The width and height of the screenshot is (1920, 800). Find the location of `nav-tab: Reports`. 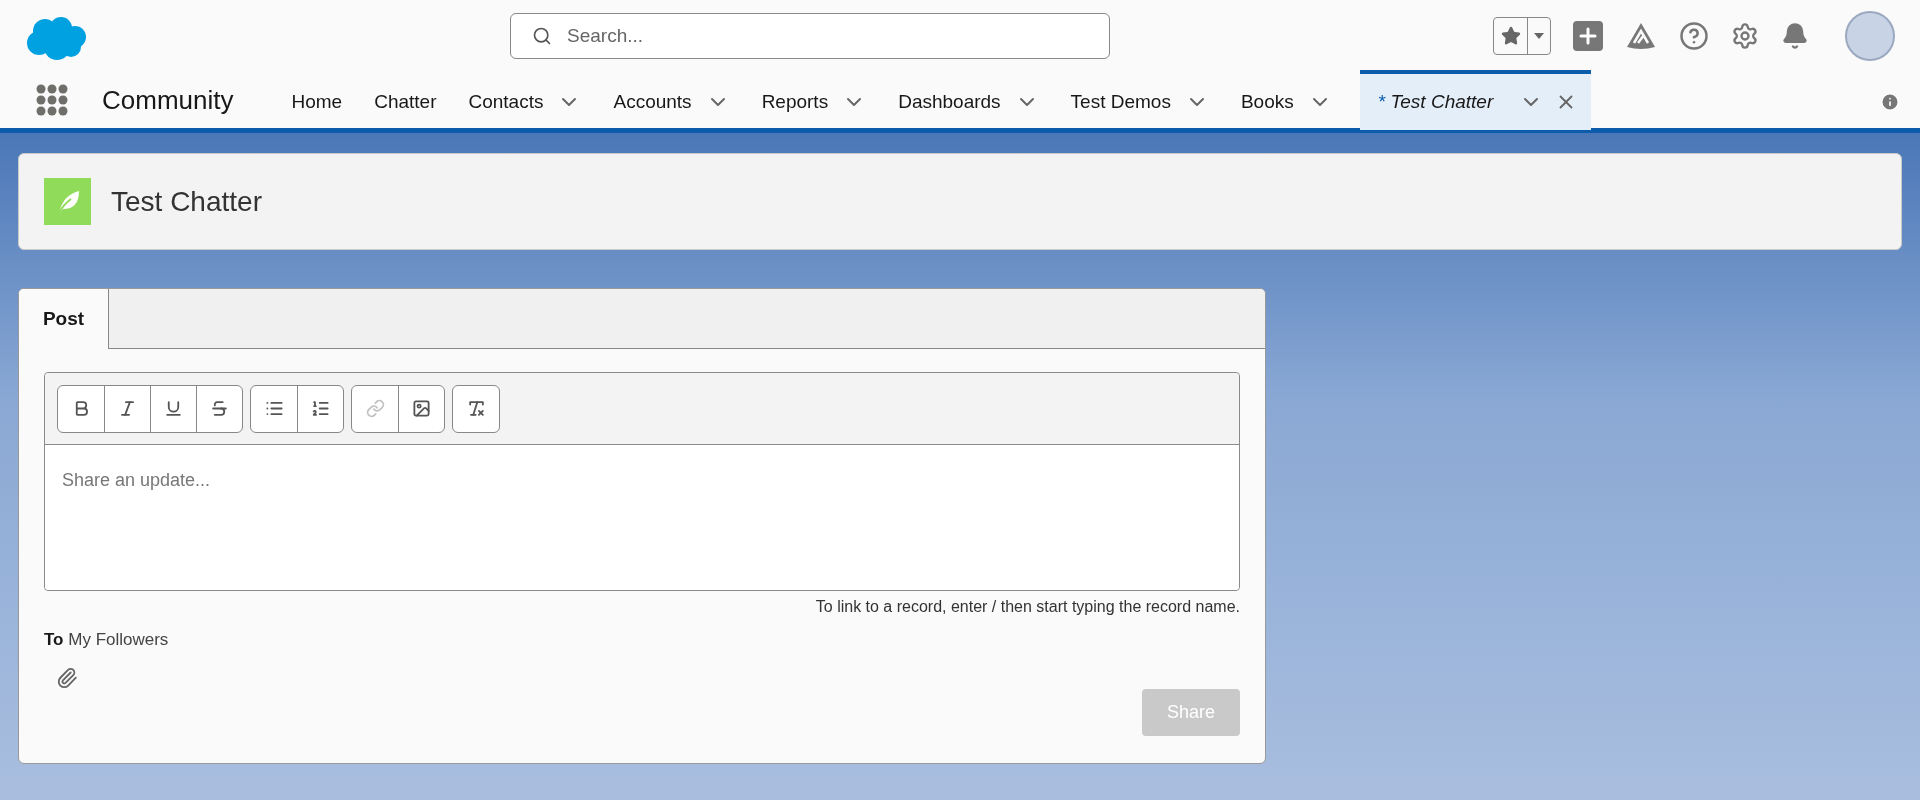

nav-tab: Reports is located at coordinates (814, 100).